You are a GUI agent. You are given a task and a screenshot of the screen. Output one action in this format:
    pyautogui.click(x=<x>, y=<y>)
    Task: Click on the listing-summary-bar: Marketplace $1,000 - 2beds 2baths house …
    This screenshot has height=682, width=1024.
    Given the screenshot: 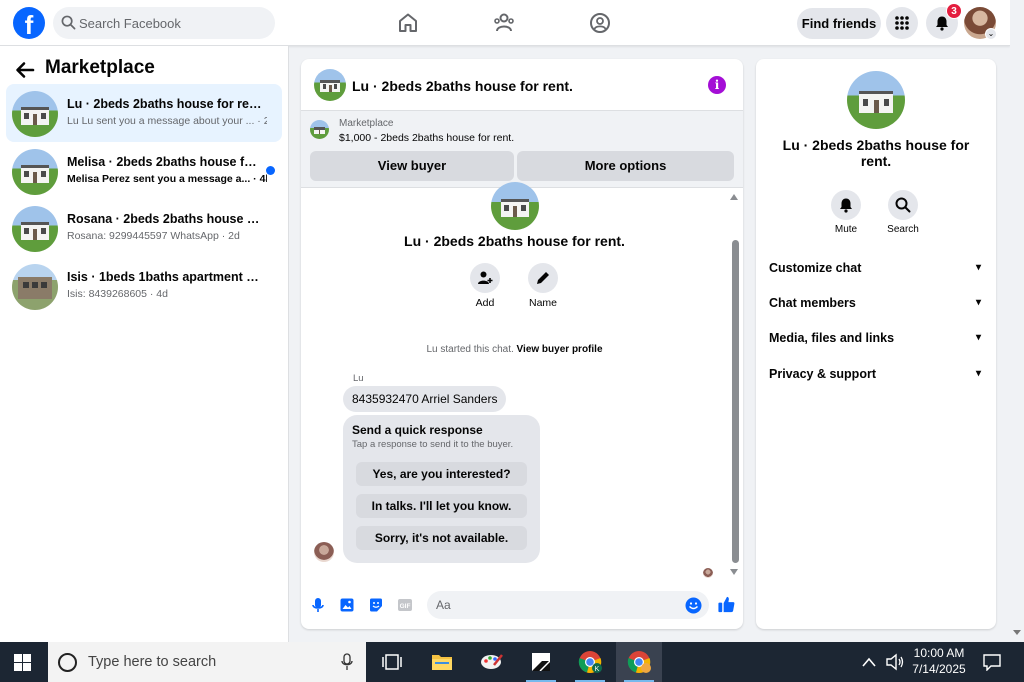 What is the action you would take?
    pyautogui.click(x=522, y=149)
    